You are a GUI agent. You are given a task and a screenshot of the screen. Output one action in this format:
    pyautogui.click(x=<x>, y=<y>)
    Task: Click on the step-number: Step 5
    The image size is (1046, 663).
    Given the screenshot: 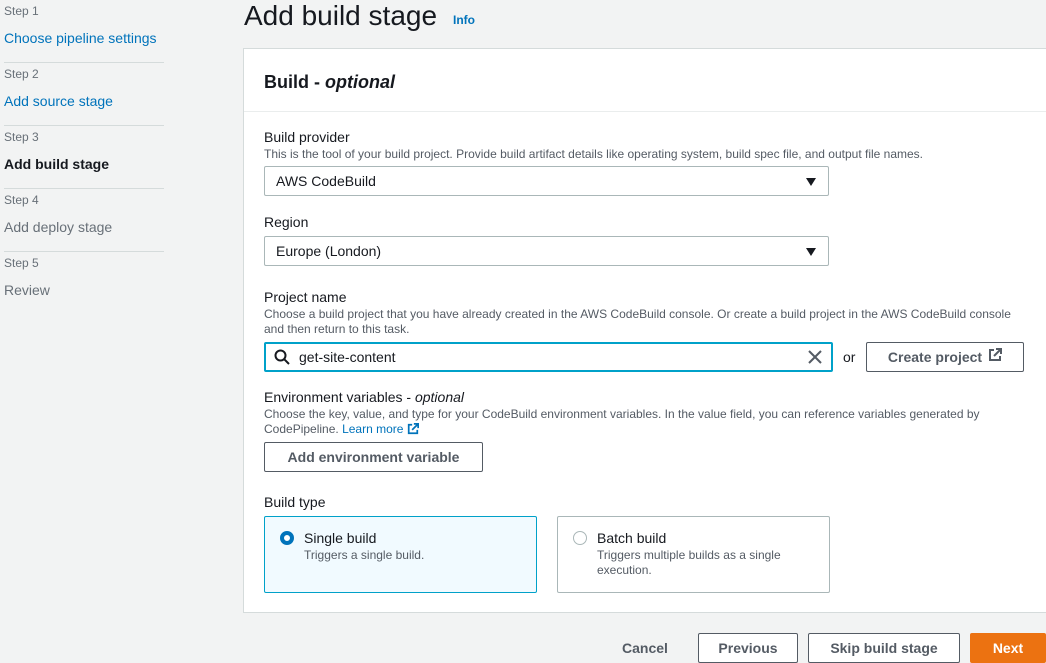 What is the action you would take?
    pyautogui.click(x=21, y=263)
    